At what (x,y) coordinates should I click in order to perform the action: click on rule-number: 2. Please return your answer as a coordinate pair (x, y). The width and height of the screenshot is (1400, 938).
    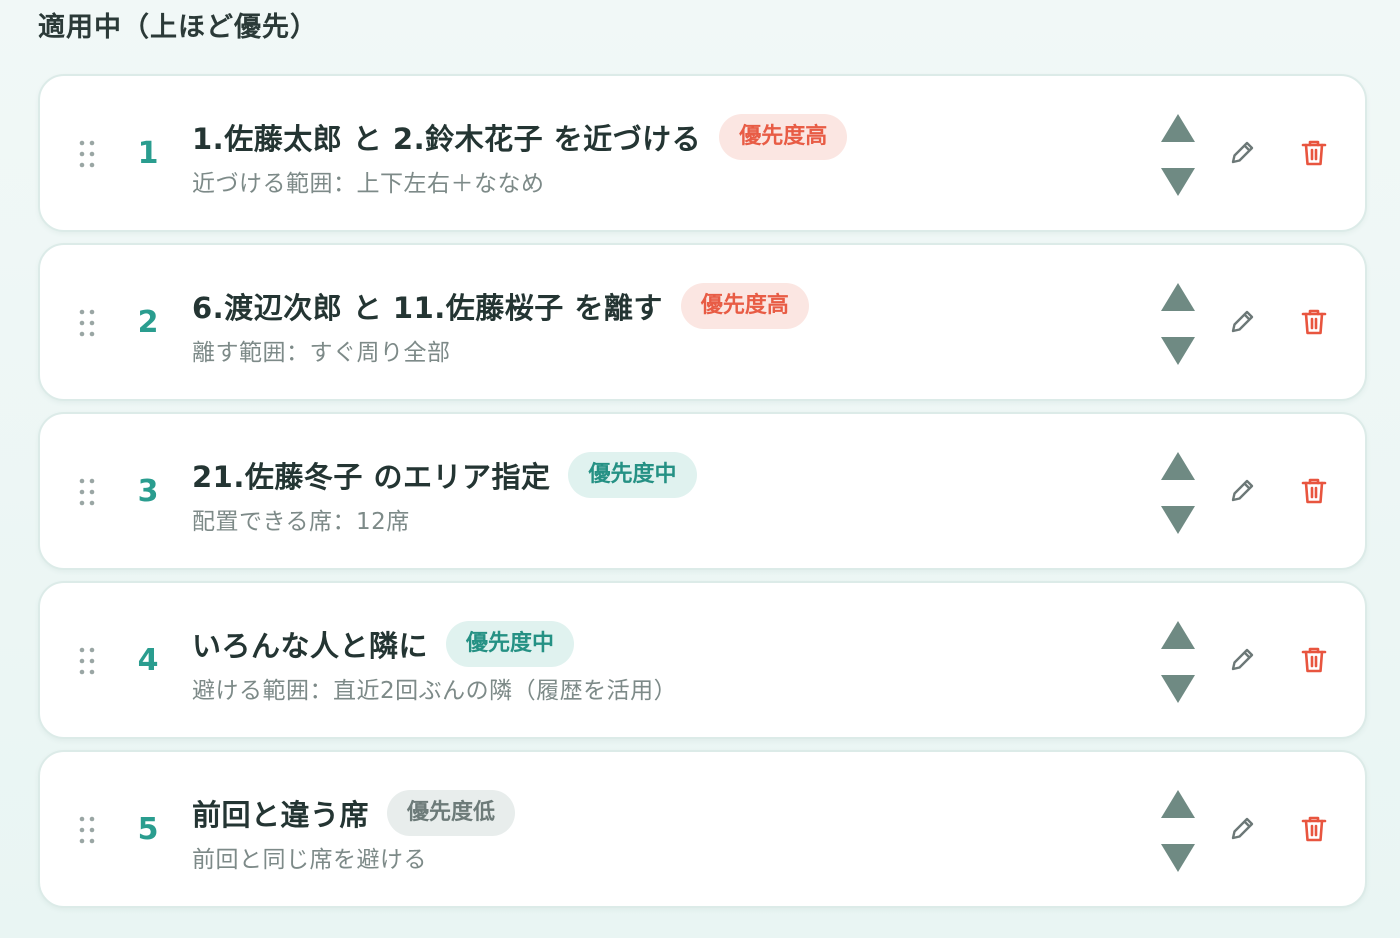
    Looking at the image, I should click on (148, 322).